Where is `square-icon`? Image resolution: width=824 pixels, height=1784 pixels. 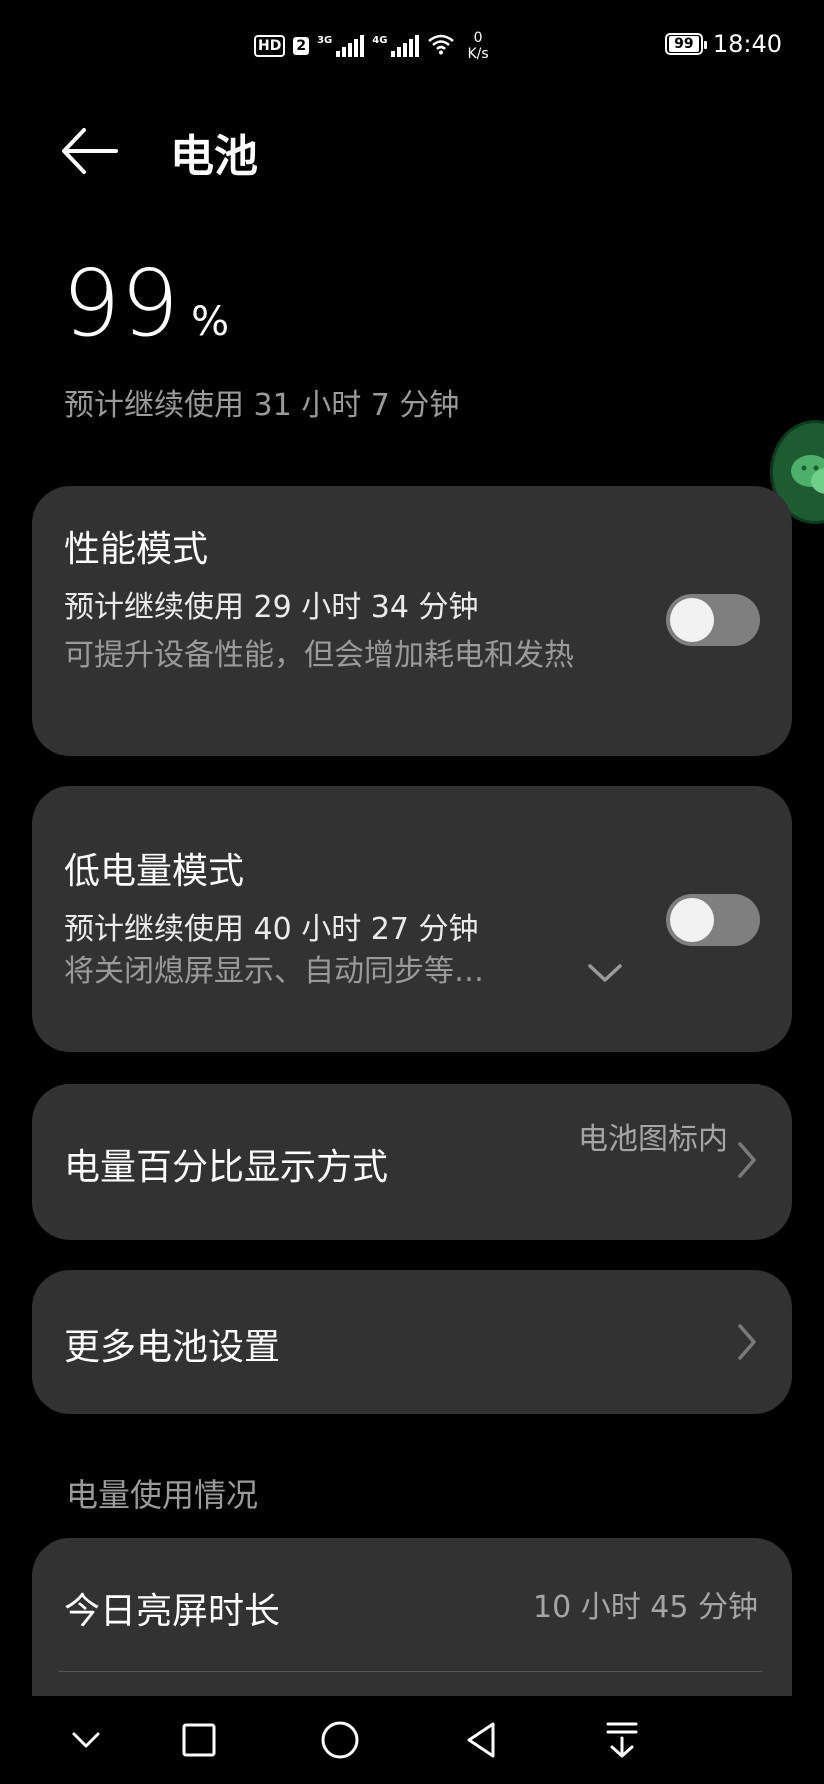 square-icon is located at coordinates (199, 1740).